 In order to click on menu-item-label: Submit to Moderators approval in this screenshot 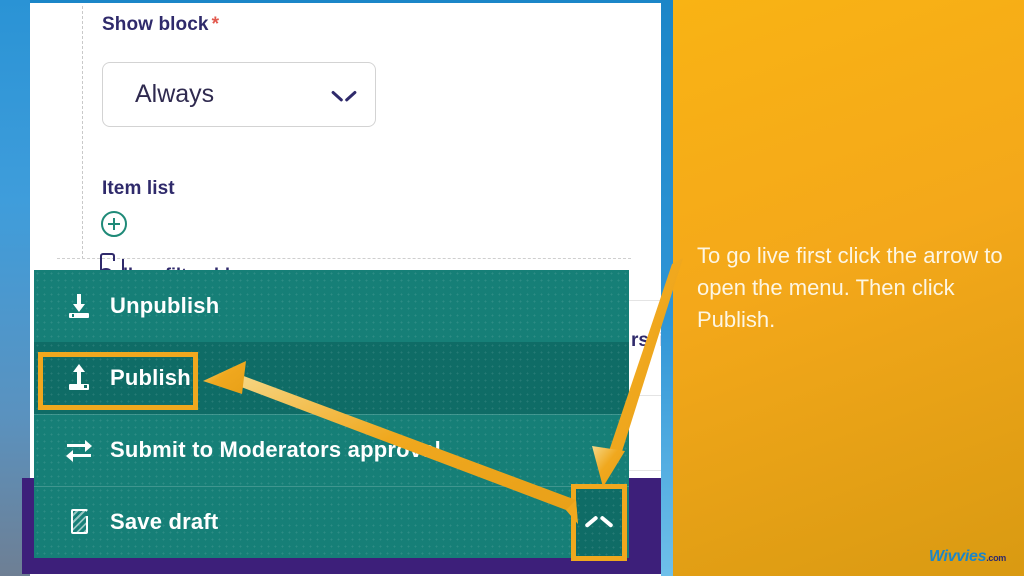, I will do `click(275, 449)`.